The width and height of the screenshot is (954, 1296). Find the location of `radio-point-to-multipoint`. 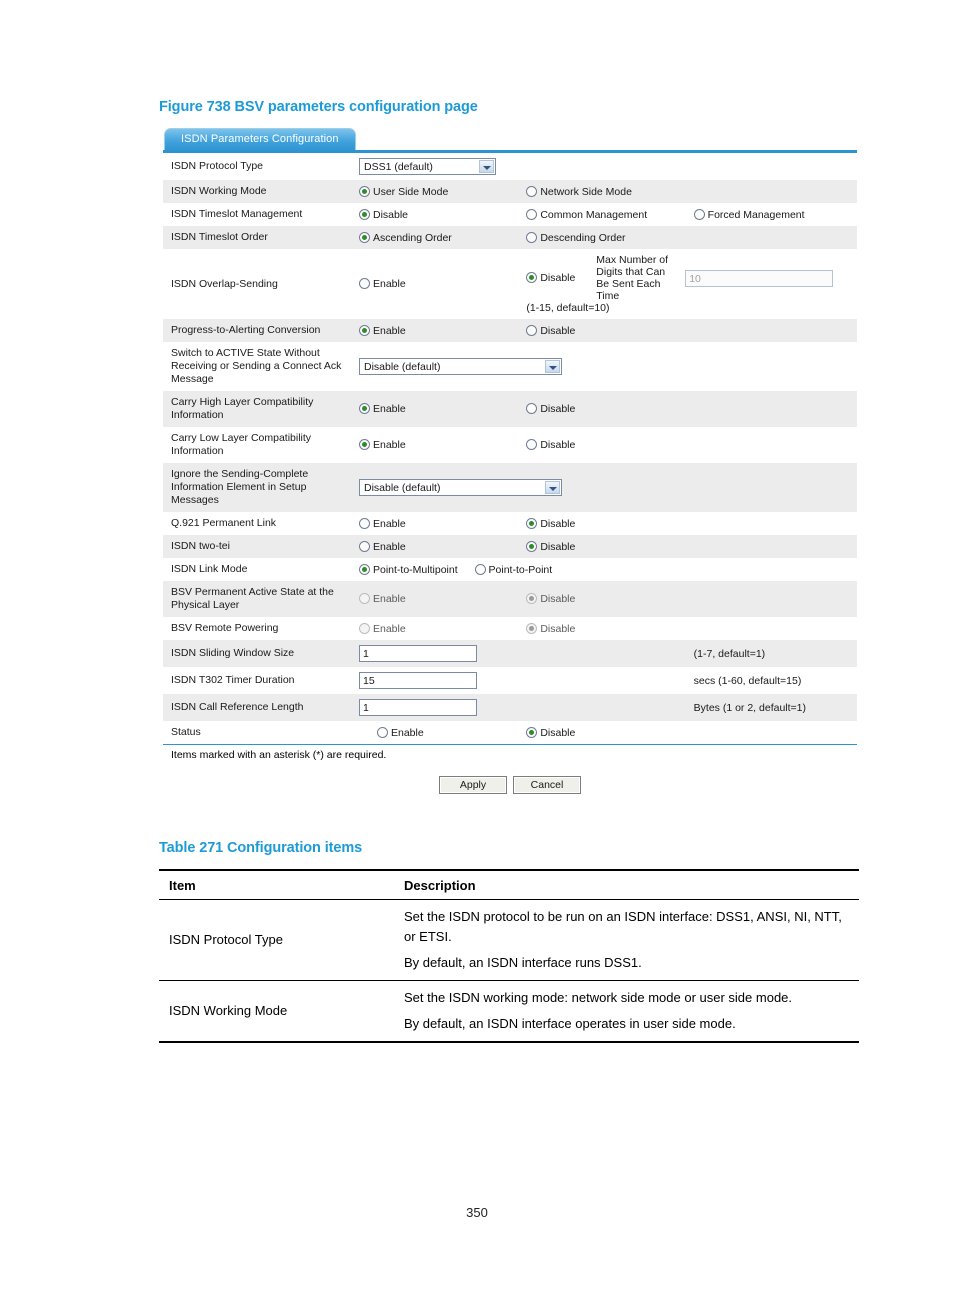

radio-point-to-multipoint is located at coordinates (364, 569).